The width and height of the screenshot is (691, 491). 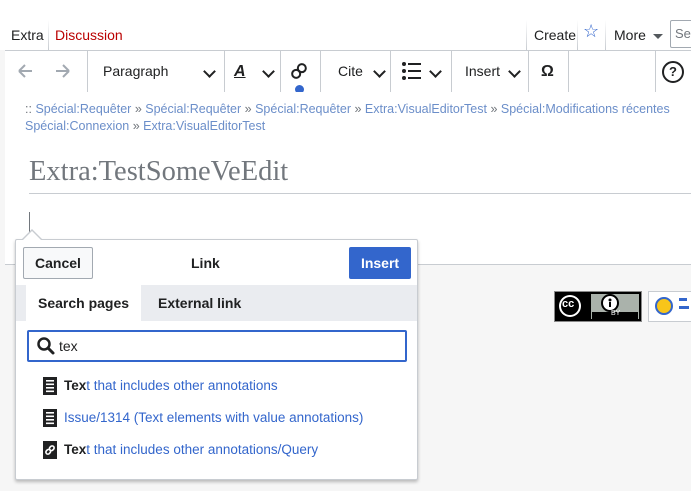 What do you see at coordinates (77, 126) in the screenshot?
I see `breadcrumb-link: Spécial:Connexion` at bounding box center [77, 126].